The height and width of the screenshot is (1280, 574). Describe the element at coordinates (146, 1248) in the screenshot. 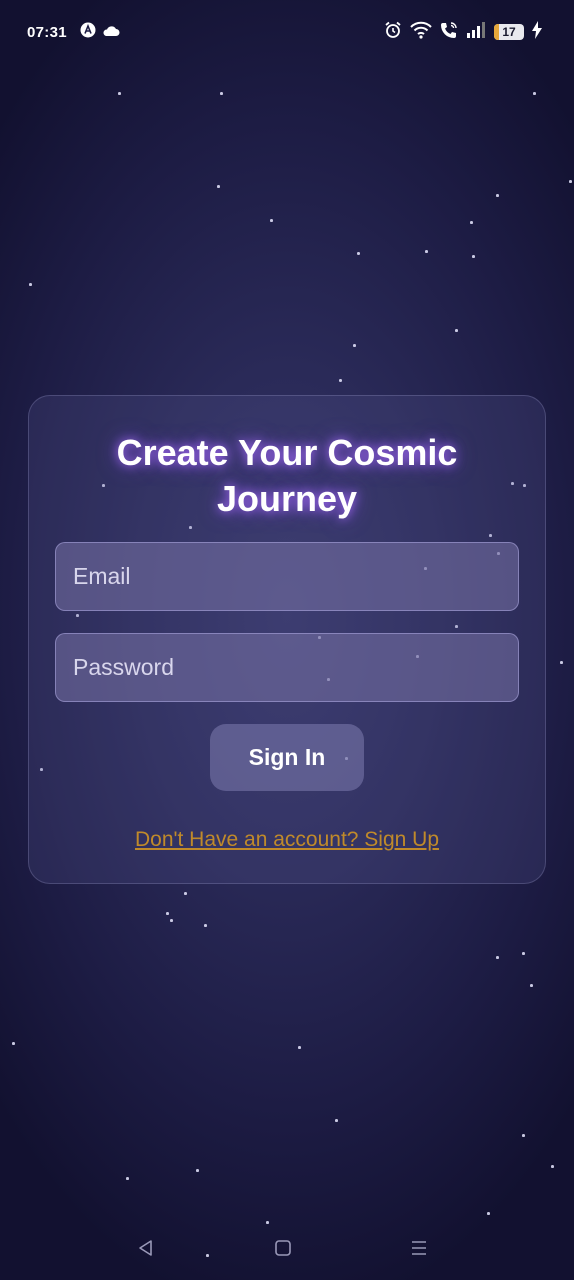

I see `back-icon` at that location.